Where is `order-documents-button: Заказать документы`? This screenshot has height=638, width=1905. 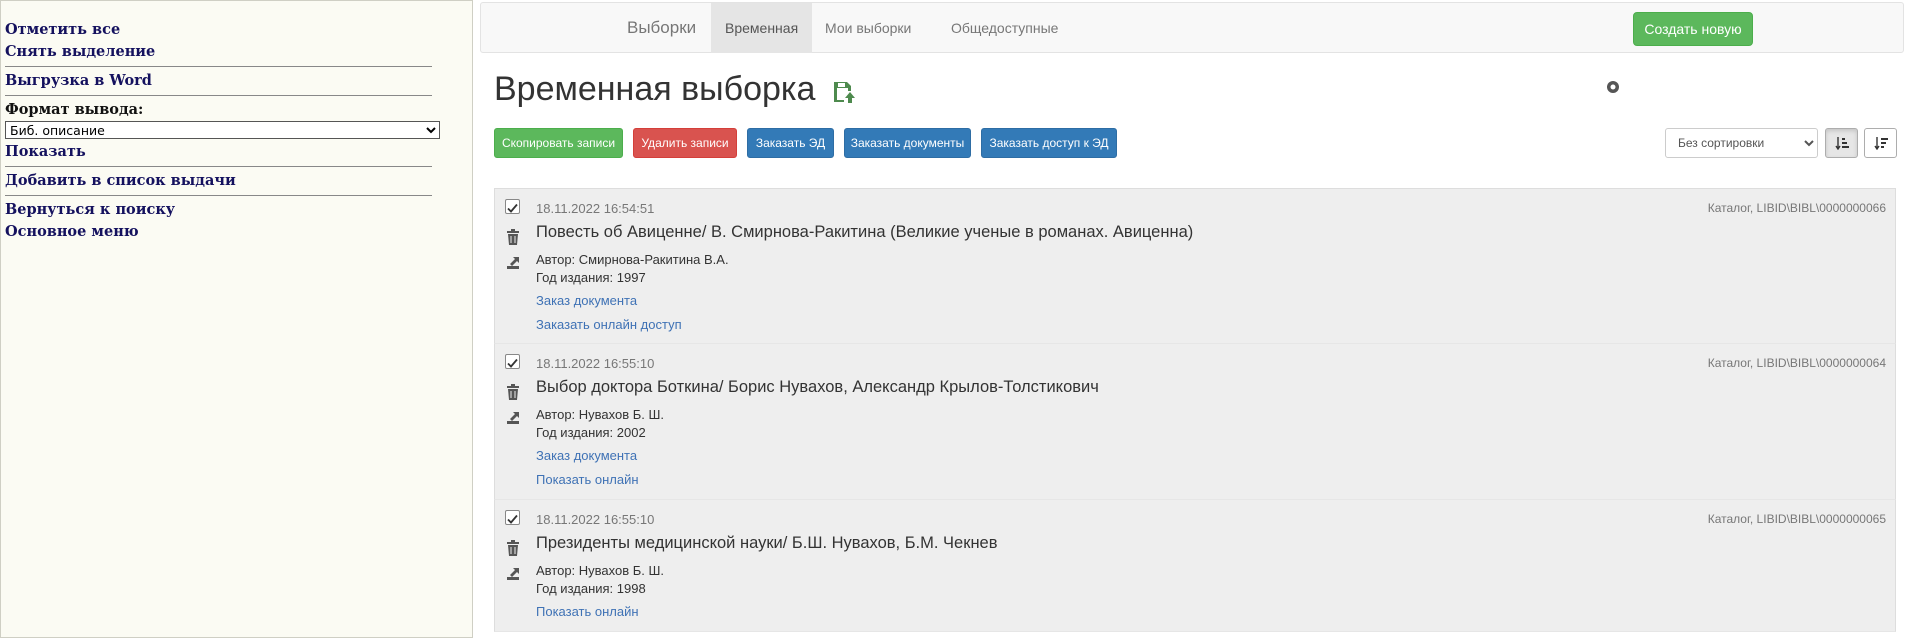 order-documents-button: Заказать документы is located at coordinates (907, 143).